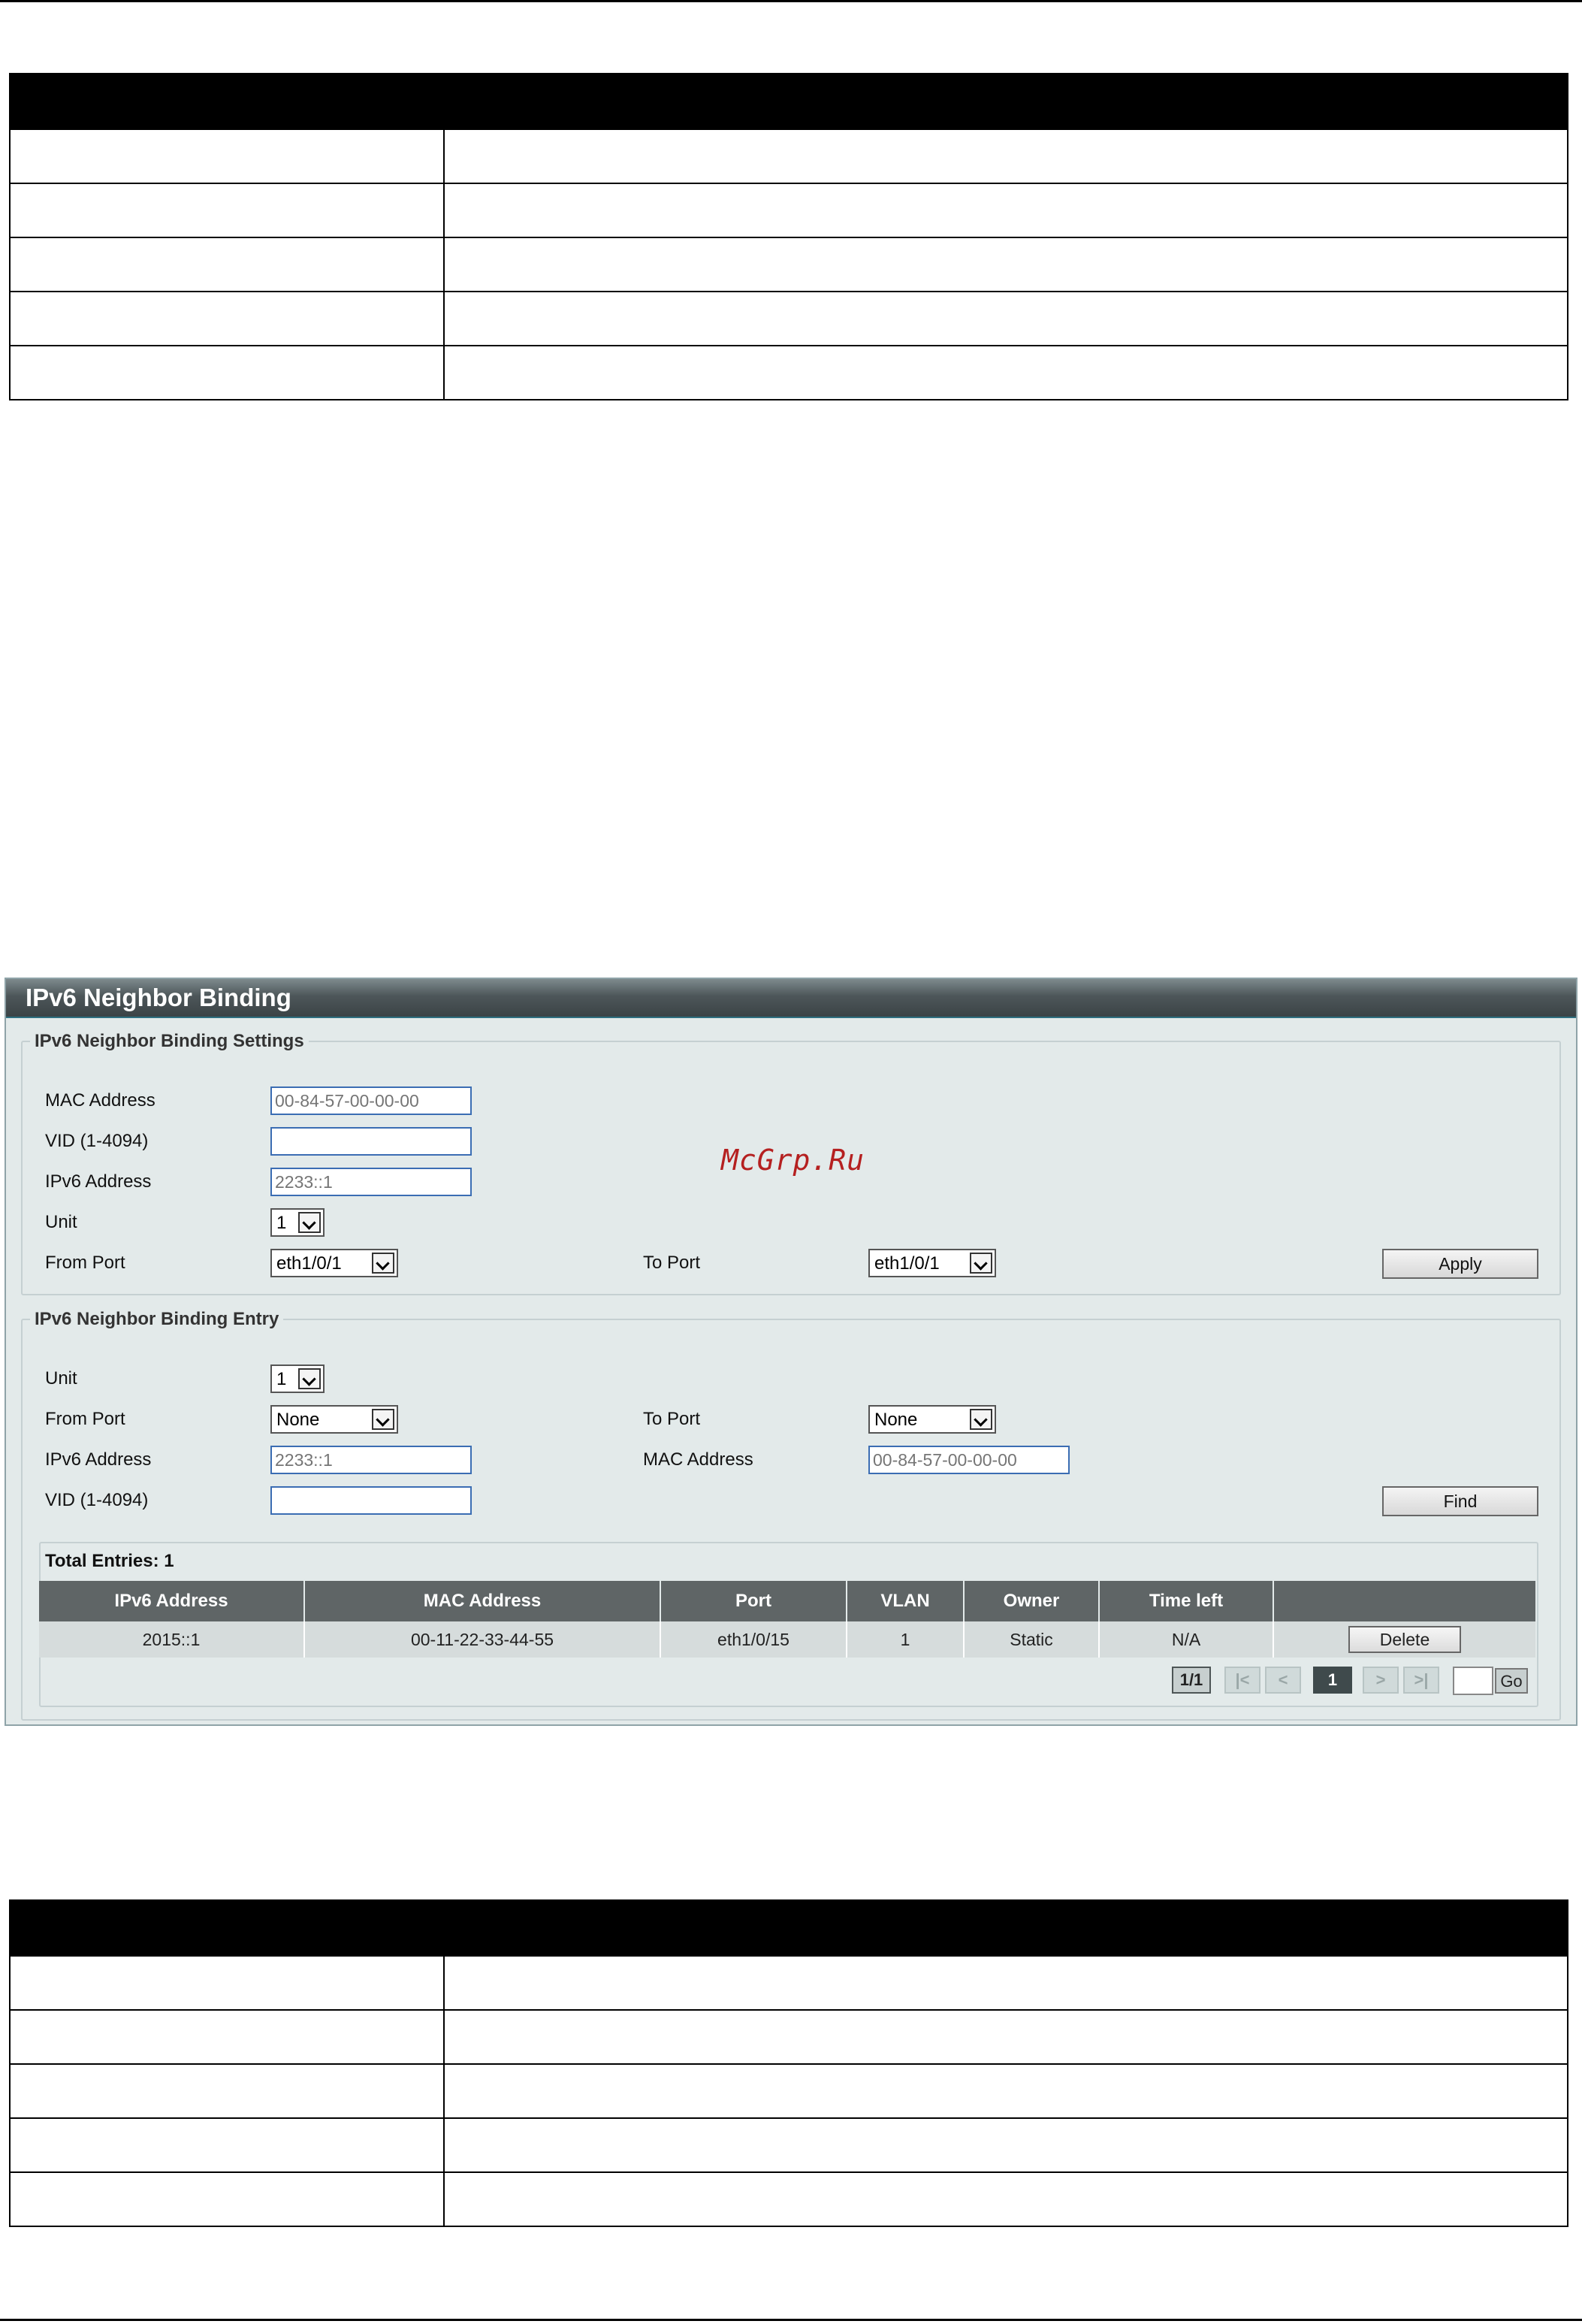  I want to click on delete-button: Delete, so click(1404, 1639).